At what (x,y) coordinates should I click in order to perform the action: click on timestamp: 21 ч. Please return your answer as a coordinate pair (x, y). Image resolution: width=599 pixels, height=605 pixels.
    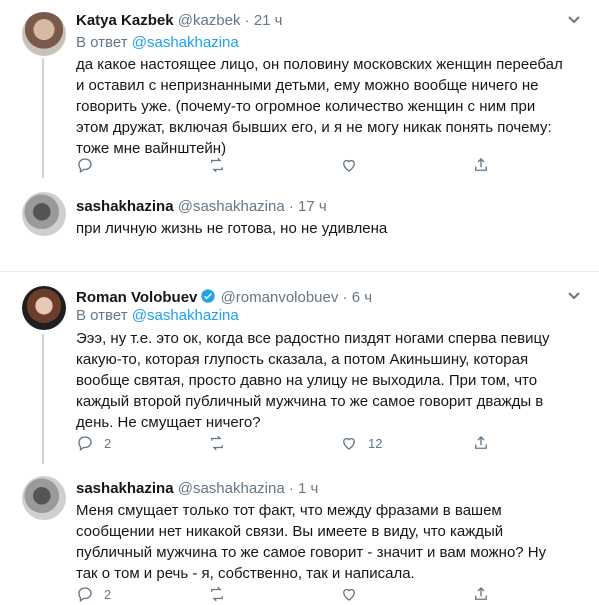
    Looking at the image, I should click on (268, 20).